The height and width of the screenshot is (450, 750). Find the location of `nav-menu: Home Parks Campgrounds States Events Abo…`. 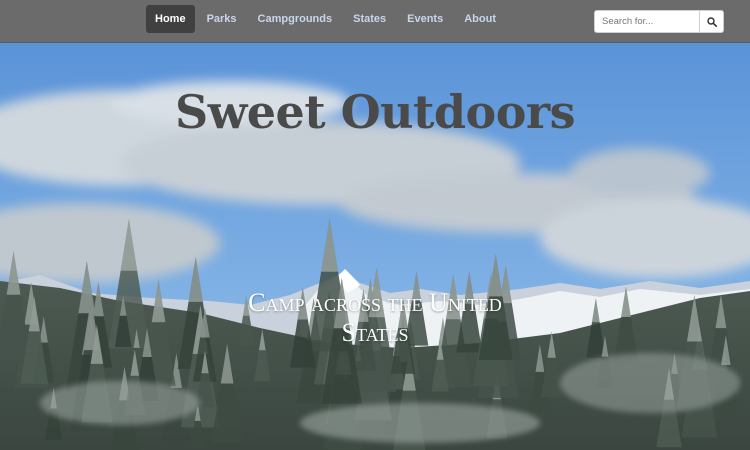

nav-menu: Home Parks Campgrounds States Events Abo… is located at coordinates (327, 19).